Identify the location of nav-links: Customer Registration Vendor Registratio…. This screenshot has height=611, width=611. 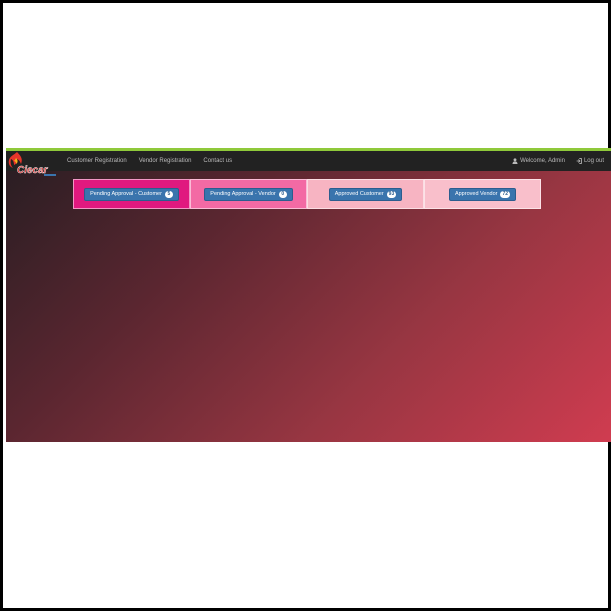
(149, 161).